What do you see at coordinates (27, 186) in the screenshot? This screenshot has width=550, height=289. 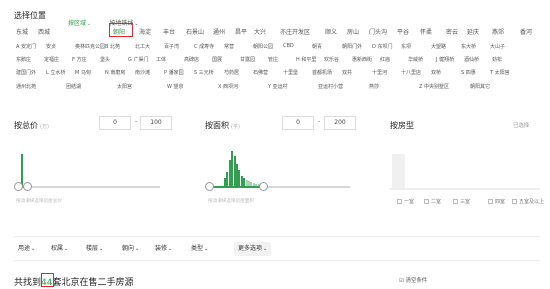 I see `price-slider-max-handle` at bounding box center [27, 186].